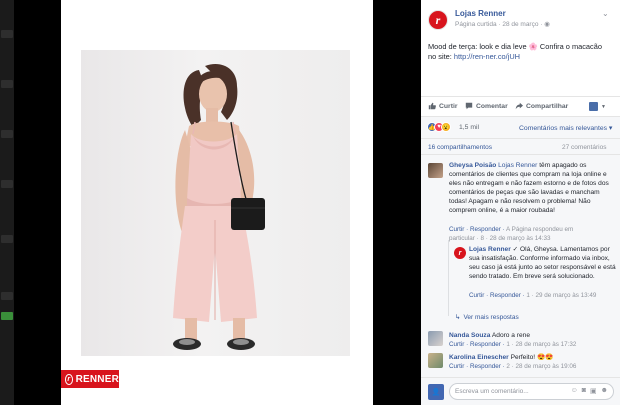 Image resolution: width=620 pixels, height=405 pixels. What do you see at coordinates (541, 366) in the screenshot?
I see `comment-status: 2 · 28 de março às 19:06` at bounding box center [541, 366].